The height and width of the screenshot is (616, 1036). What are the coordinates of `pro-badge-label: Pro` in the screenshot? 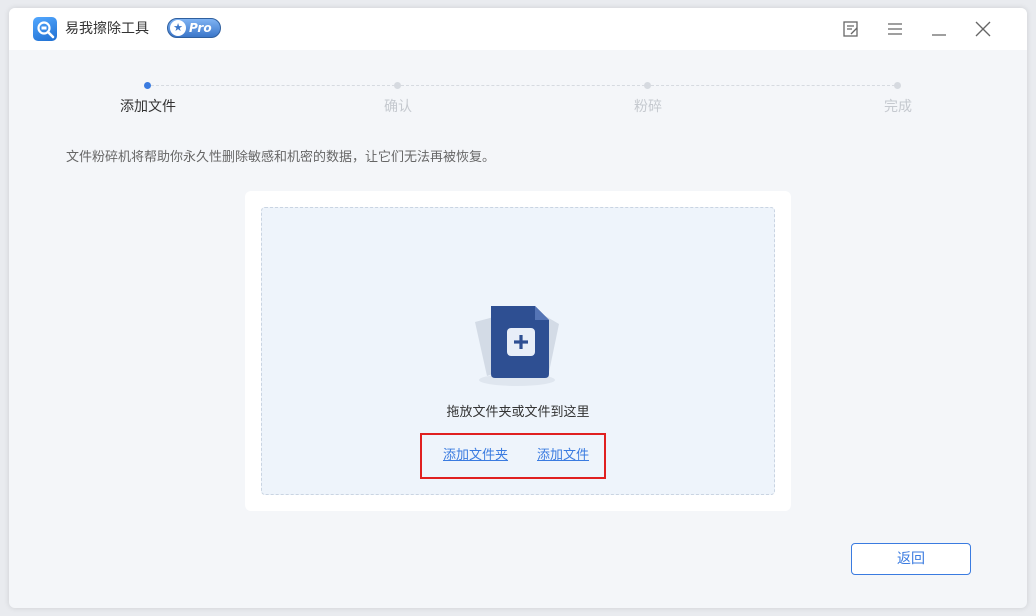 It's located at (200, 28).